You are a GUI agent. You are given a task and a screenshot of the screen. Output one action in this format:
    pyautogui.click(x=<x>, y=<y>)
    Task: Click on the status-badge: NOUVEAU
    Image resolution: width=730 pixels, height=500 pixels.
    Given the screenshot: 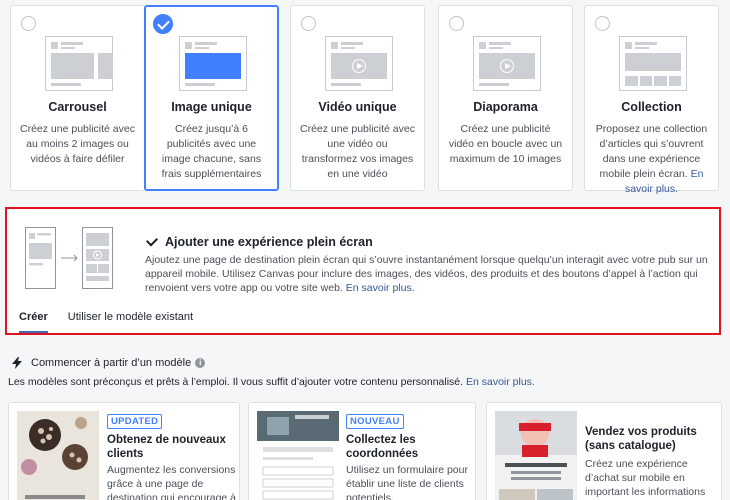 What is the action you would take?
    pyautogui.click(x=375, y=421)
    